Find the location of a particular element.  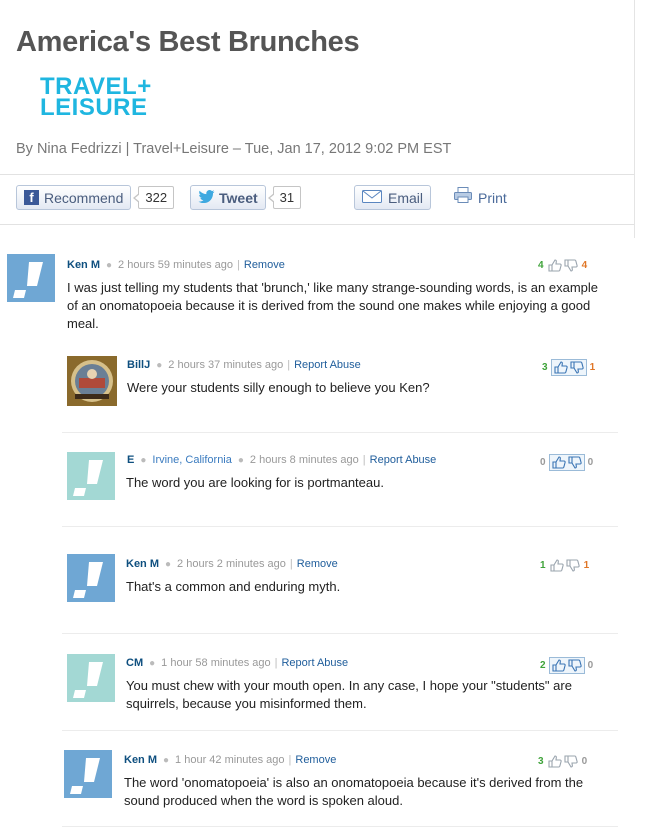

twitter-bird-icon is located at coordinates (206, 197).